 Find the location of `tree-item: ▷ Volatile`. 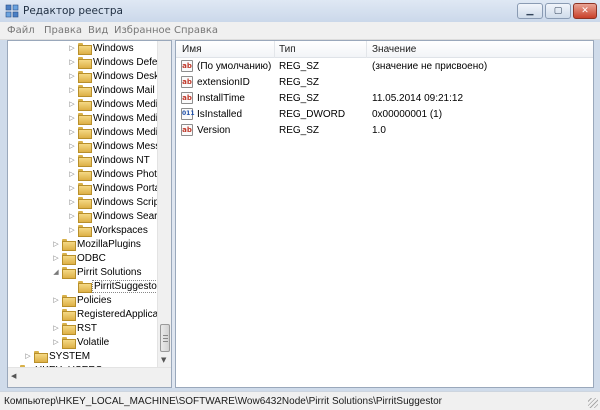

tree-item: ▷ Volatile is located at coordinates (80, 342).